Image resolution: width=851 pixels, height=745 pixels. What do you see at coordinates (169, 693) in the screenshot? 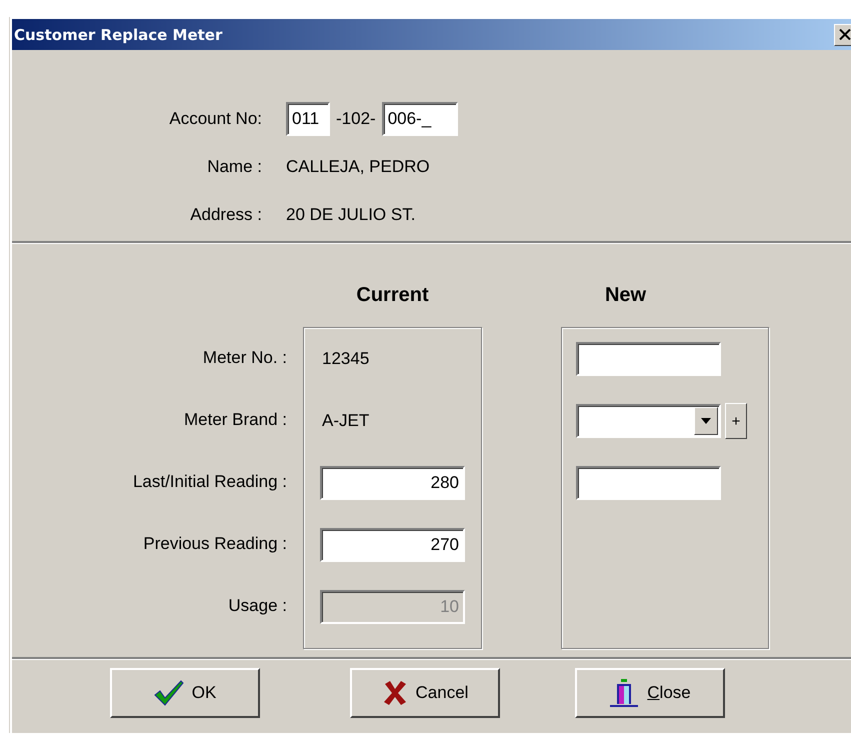
I see `checkmark-icon` at bounding box center [169, 693].